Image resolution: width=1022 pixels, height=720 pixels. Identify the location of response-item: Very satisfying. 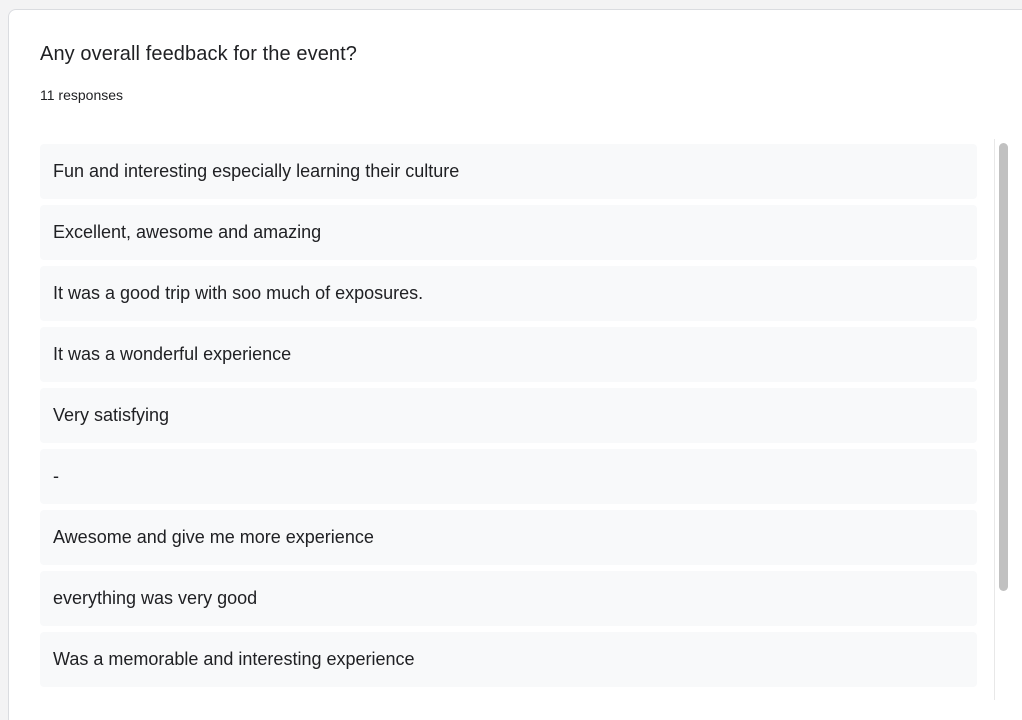
(508, 415).